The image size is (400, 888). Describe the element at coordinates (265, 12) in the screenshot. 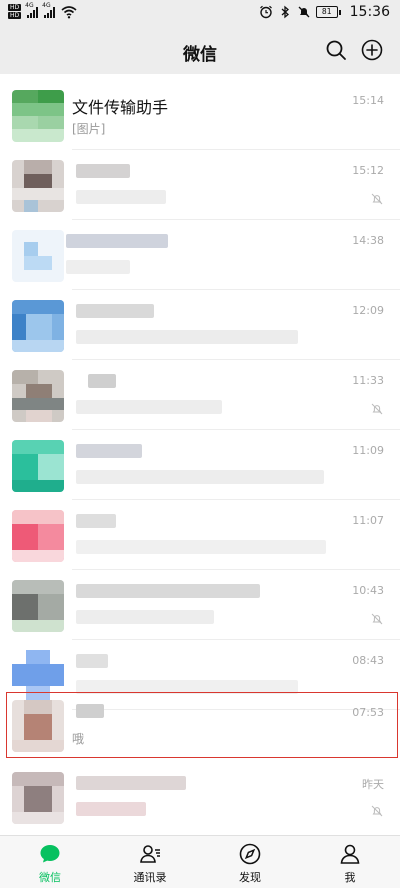

I see `alarm-icon` at that location.